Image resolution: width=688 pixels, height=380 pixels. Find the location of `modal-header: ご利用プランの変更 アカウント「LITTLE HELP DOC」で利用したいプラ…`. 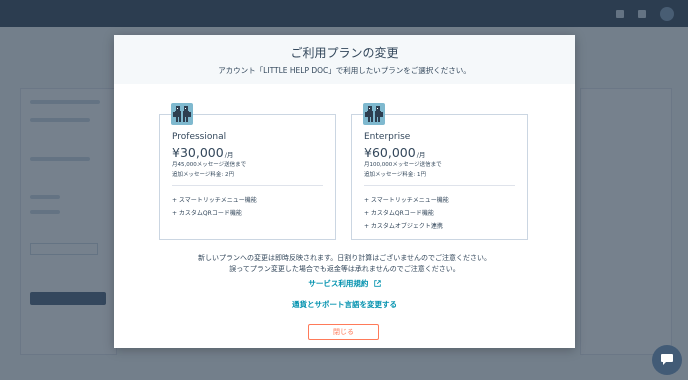

modal-header: ご利用プランの変更 アカウント「LITTLE HELP DOC」で利用したいプラ… is located at coordinates (344, 59).